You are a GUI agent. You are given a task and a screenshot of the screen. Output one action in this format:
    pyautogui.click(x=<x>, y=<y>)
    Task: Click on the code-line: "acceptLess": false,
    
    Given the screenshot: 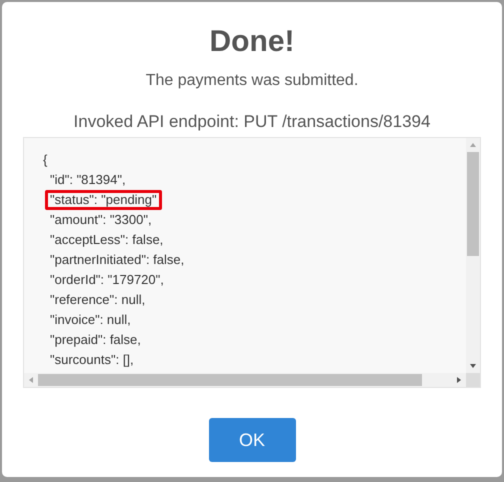 What is the action you would take?
    pyautogui.click(x=106, y=240)
    